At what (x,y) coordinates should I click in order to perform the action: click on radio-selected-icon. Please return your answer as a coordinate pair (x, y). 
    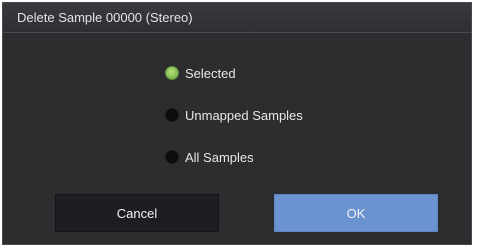
    Looking at the image, I should click on (172, 73).